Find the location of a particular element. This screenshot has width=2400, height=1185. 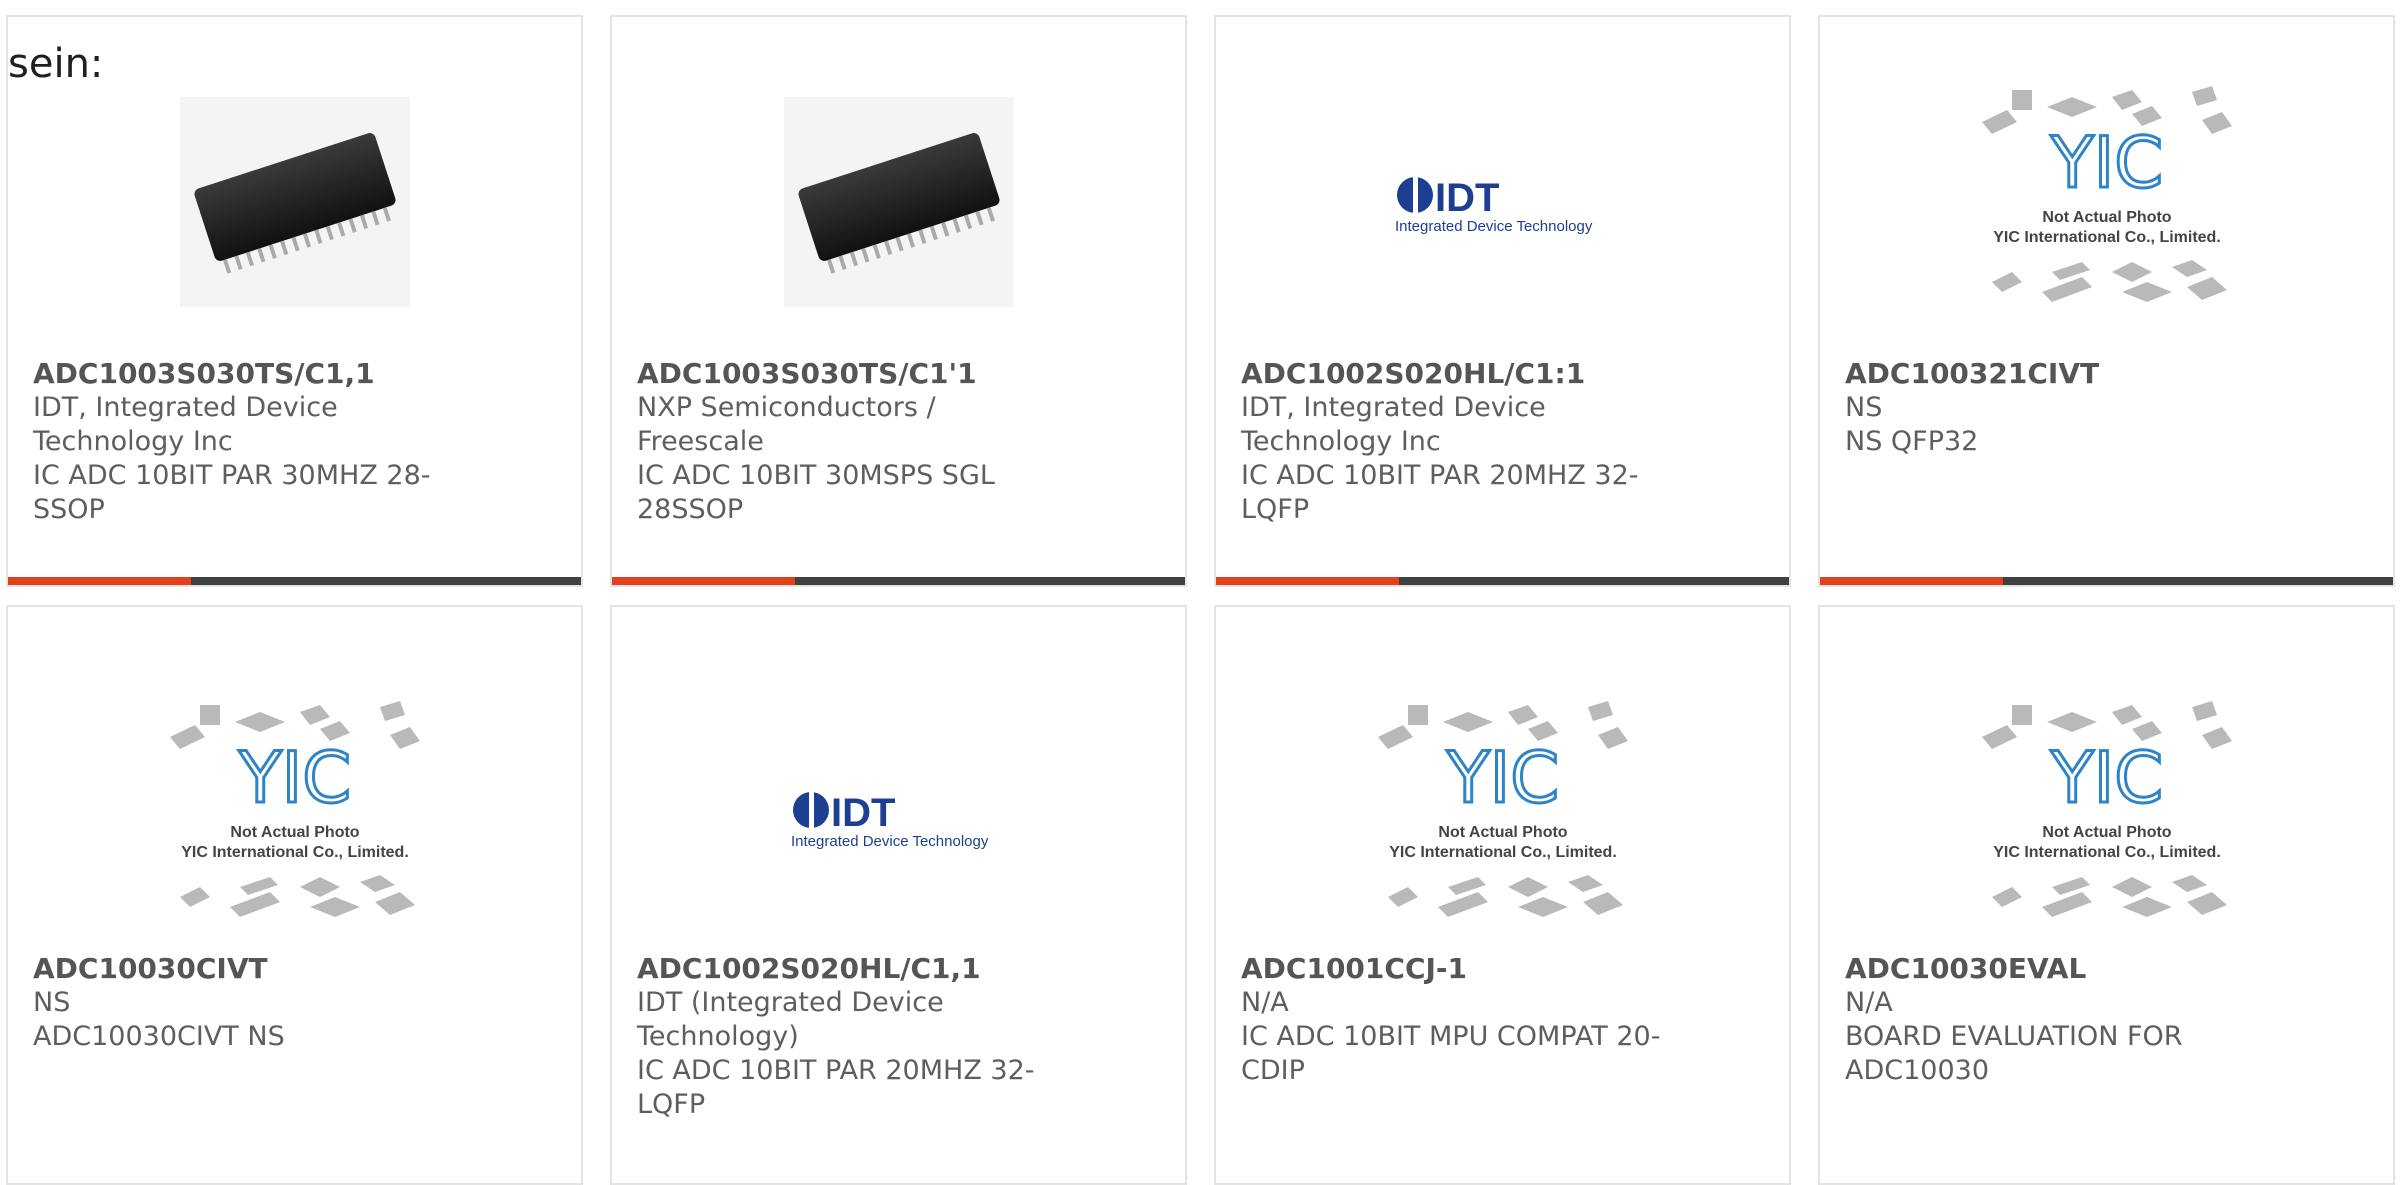

description: NS QFP32 is located at coordinates (1912, 441).